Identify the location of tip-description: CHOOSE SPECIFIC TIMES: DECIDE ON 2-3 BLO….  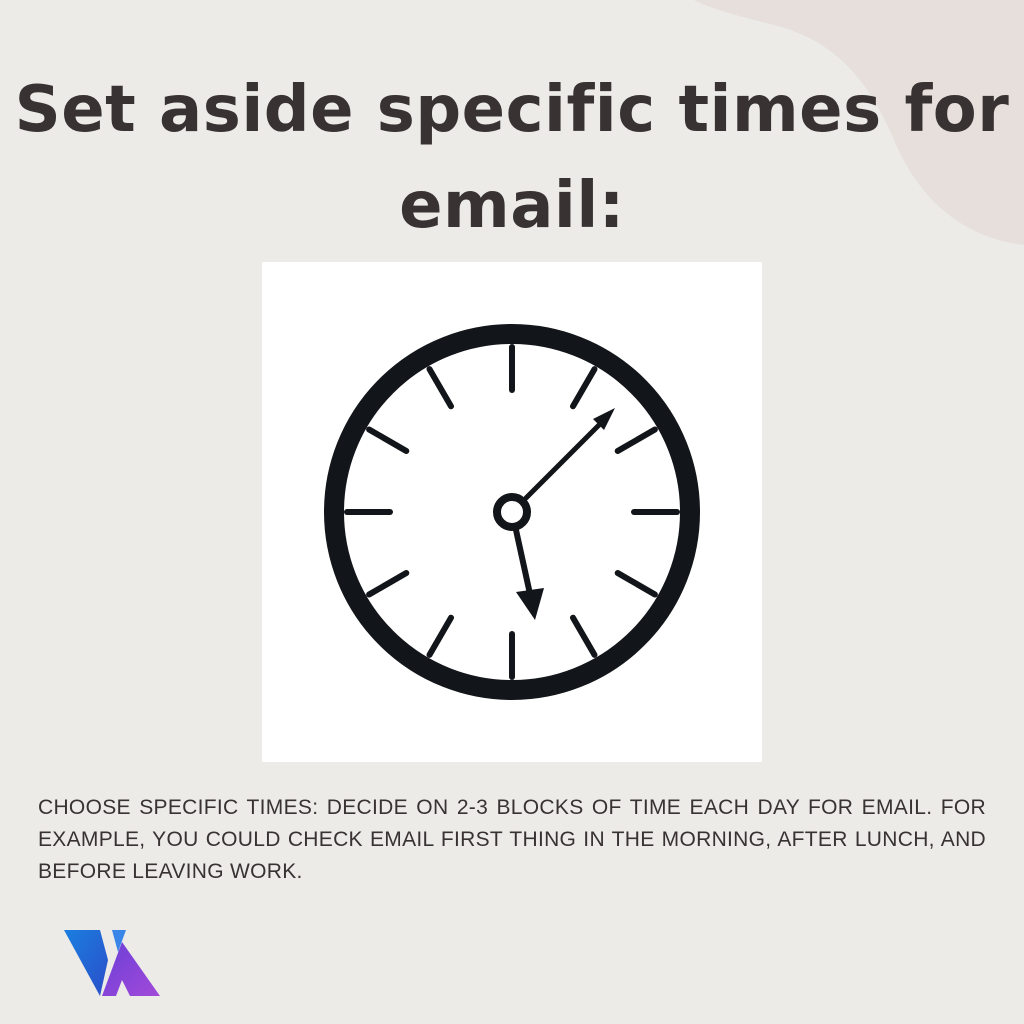
(512, 839).